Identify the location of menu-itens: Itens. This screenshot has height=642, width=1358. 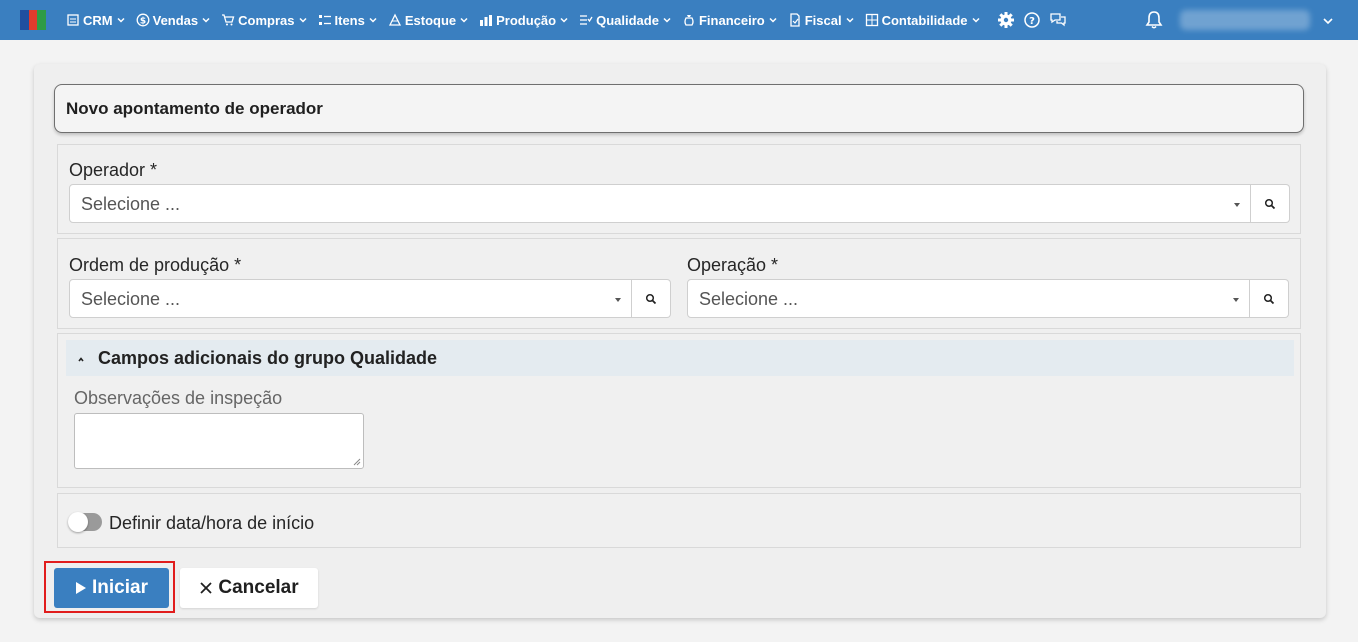
(348, 20).